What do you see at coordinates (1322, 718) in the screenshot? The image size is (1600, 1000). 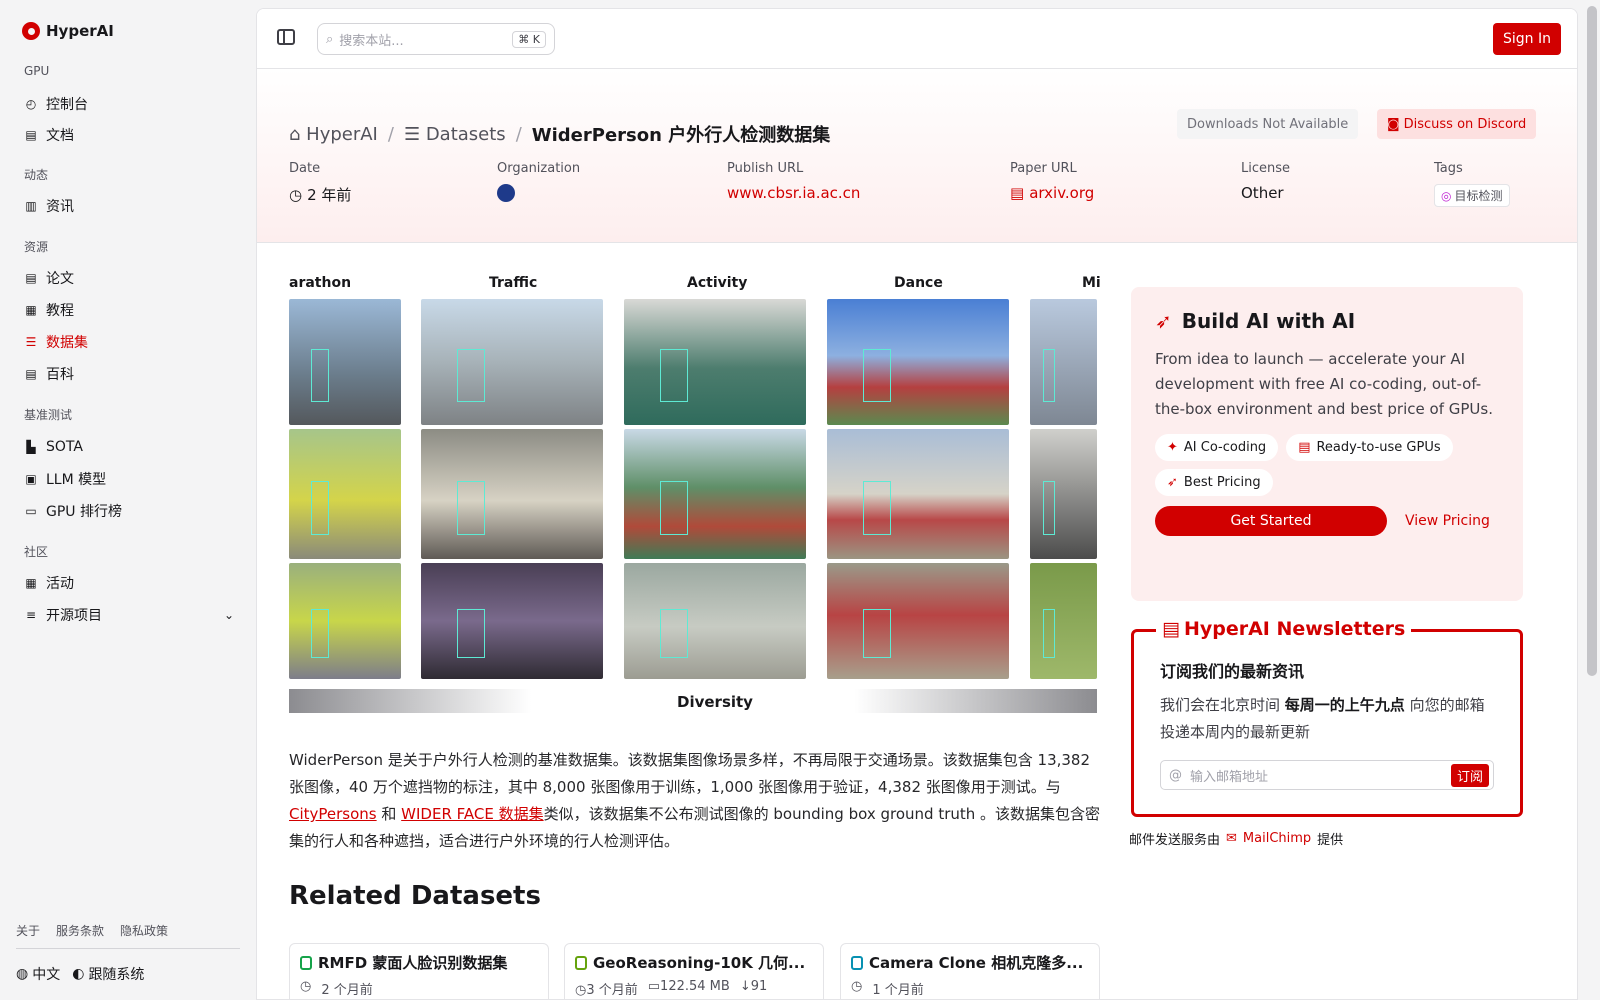 I see `newsletter-body: 我们会在北京时间 每周一的上午九点 向您的邮箱投递本周内的最新更新` at bounding box center [1322, 718].